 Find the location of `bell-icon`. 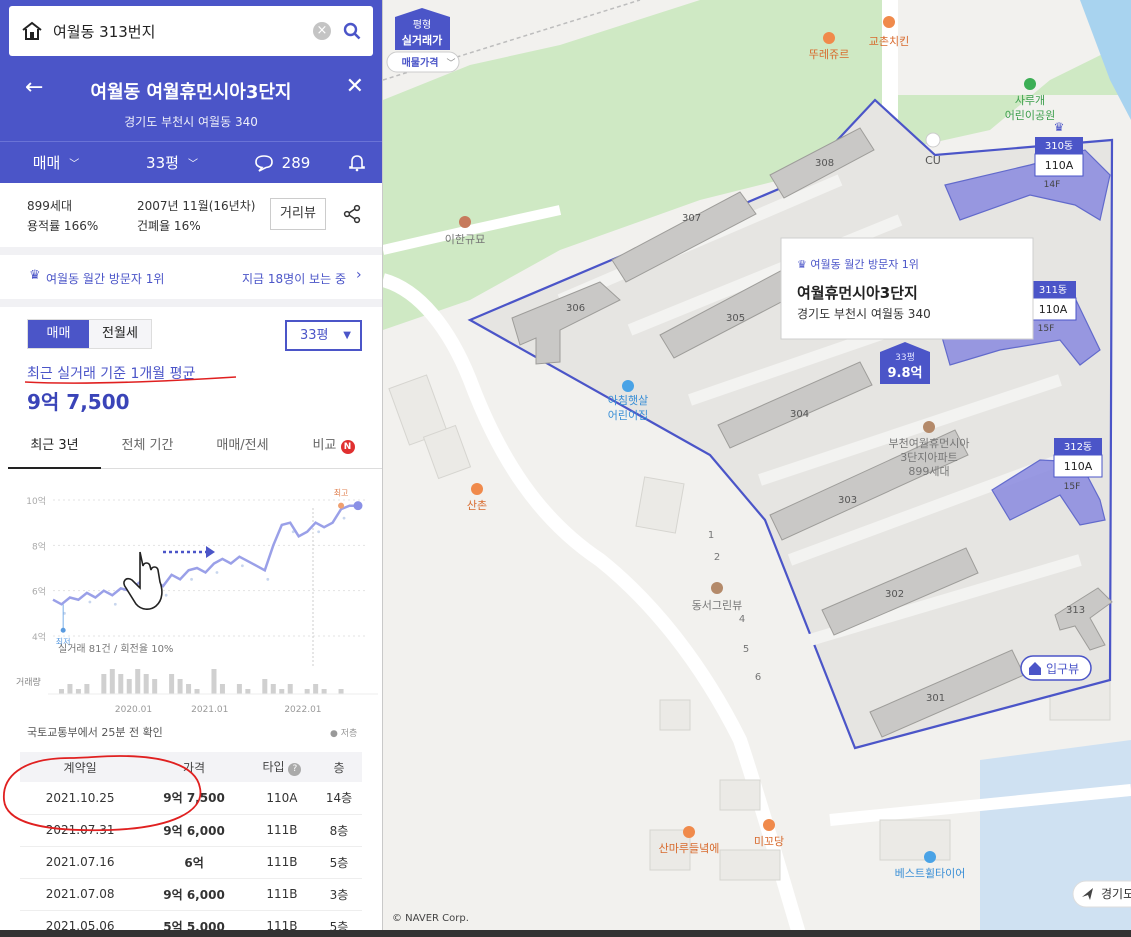

bell-icon is located at coordinates (357, 163).